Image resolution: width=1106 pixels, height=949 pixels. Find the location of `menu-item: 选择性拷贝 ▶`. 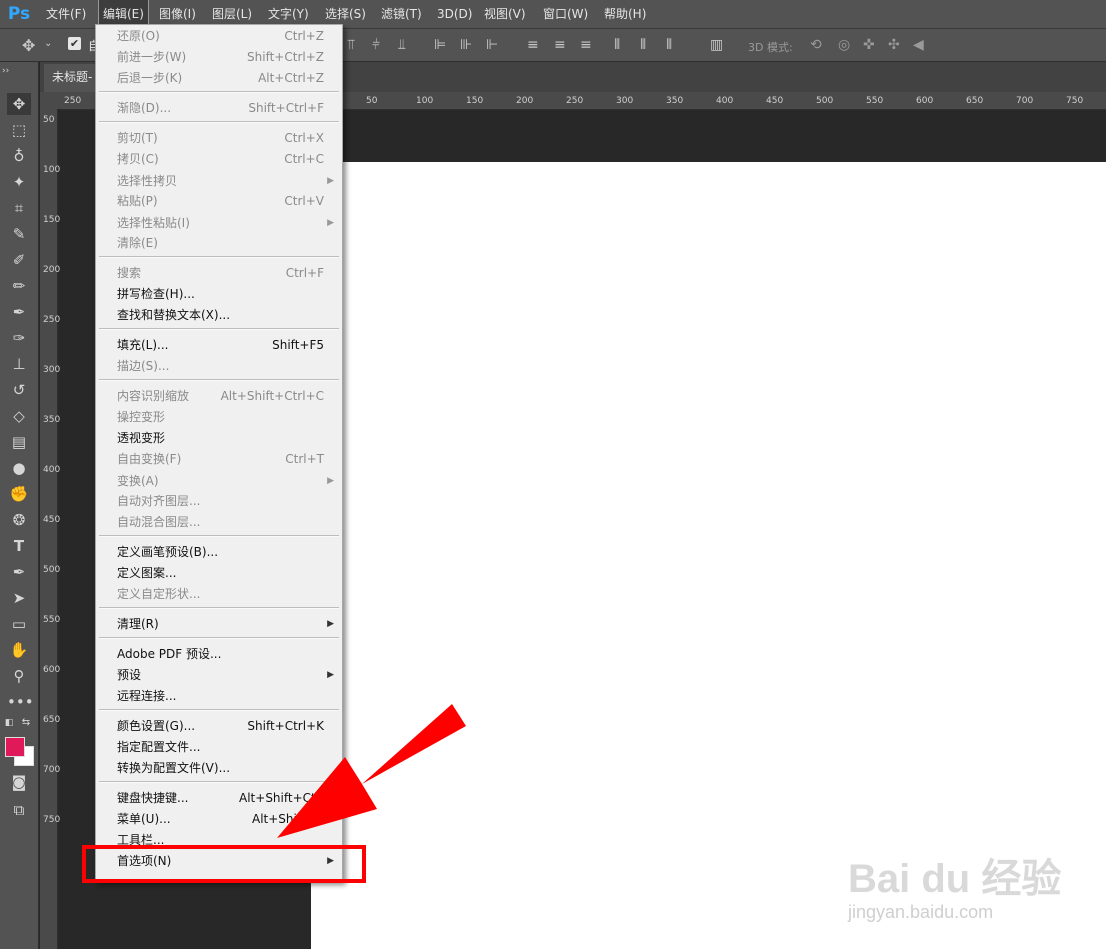

menu-item: 选择性拷贝 ▶ is located at coordinates (219, 181).